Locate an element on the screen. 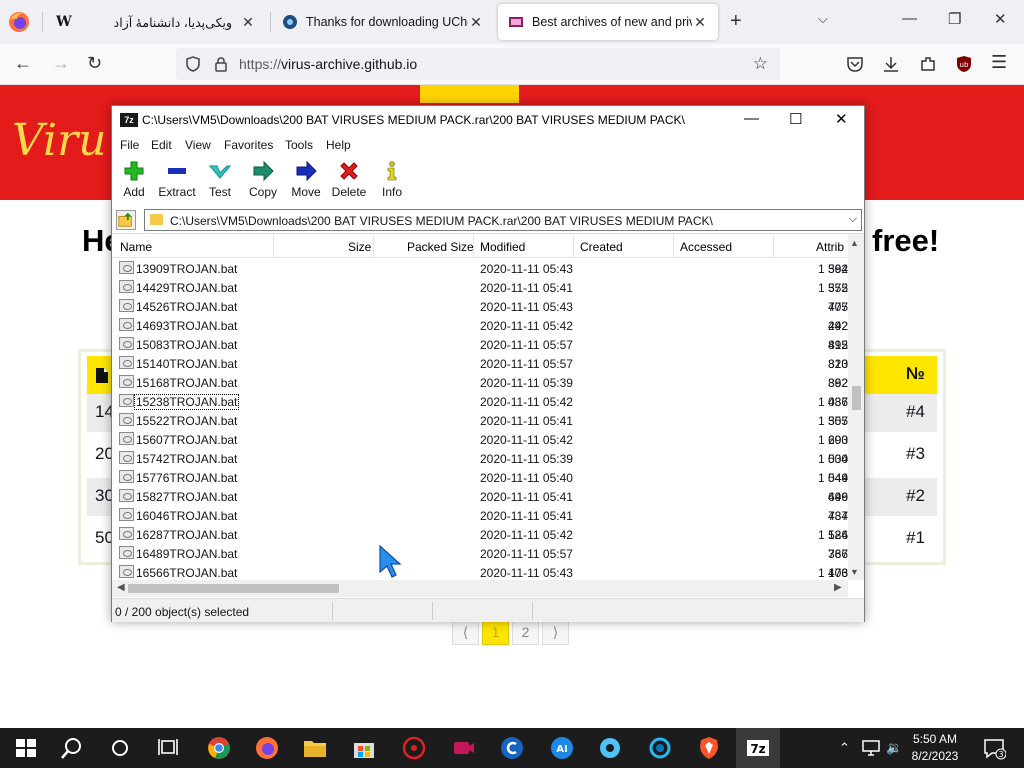 The height and width of the screenshot is (768, 1024). test-button: Test is located at coordinates (220, 179).